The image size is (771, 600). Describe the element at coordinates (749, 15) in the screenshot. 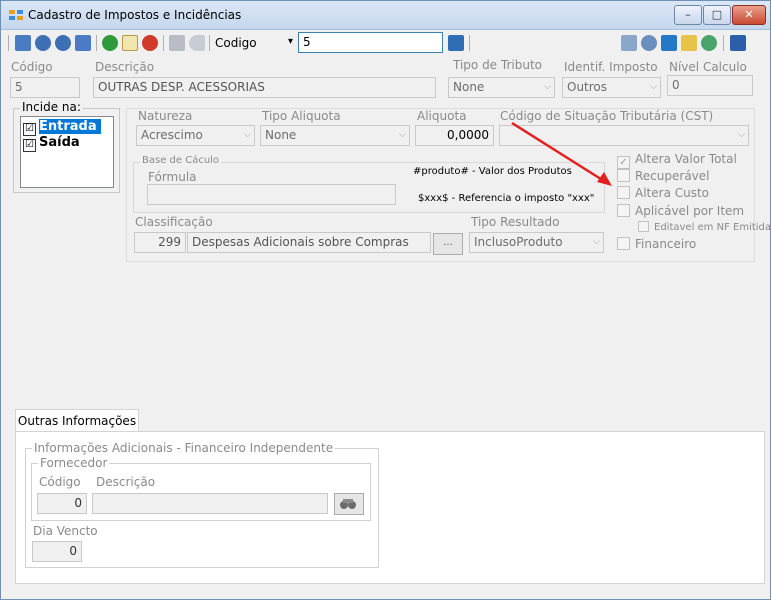

I see `close-button: ✕` at that location.